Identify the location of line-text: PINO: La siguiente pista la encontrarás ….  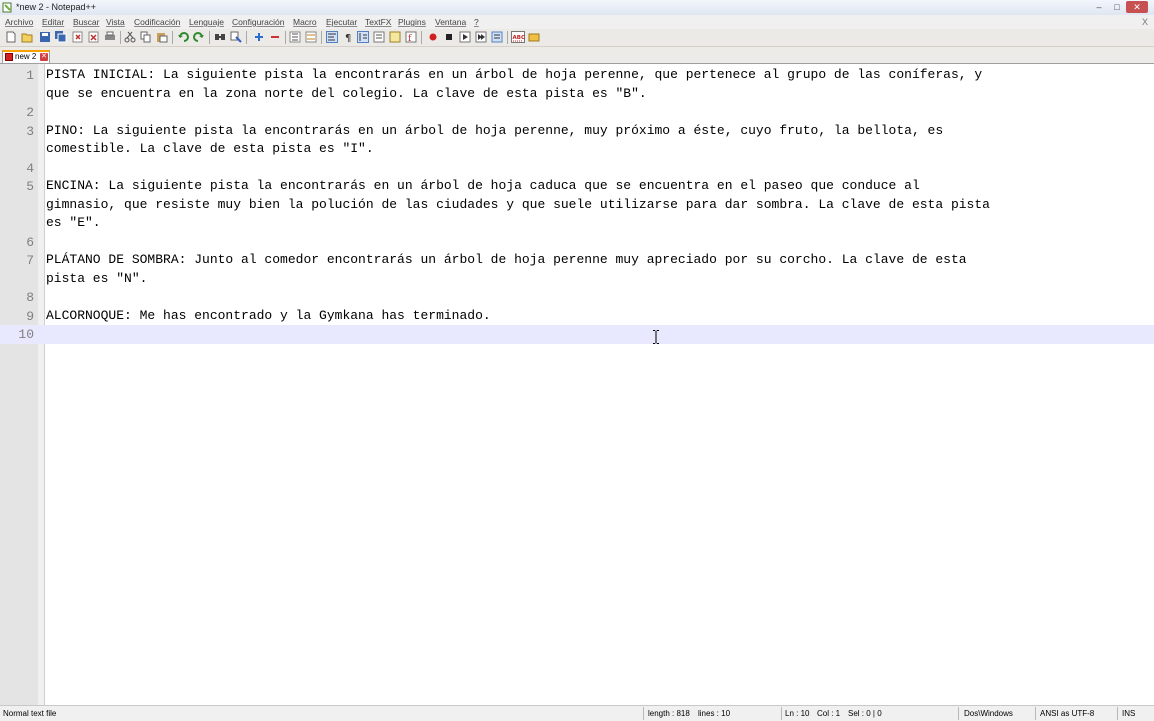
(495, 130).